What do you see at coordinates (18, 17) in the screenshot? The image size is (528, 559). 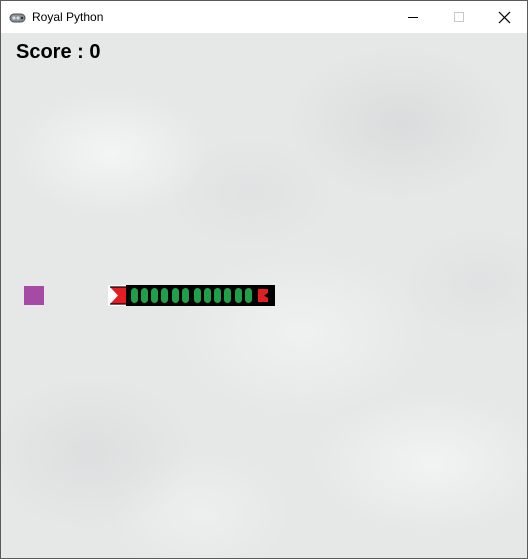 I see `python-icon` at bounding box center [18, 17].